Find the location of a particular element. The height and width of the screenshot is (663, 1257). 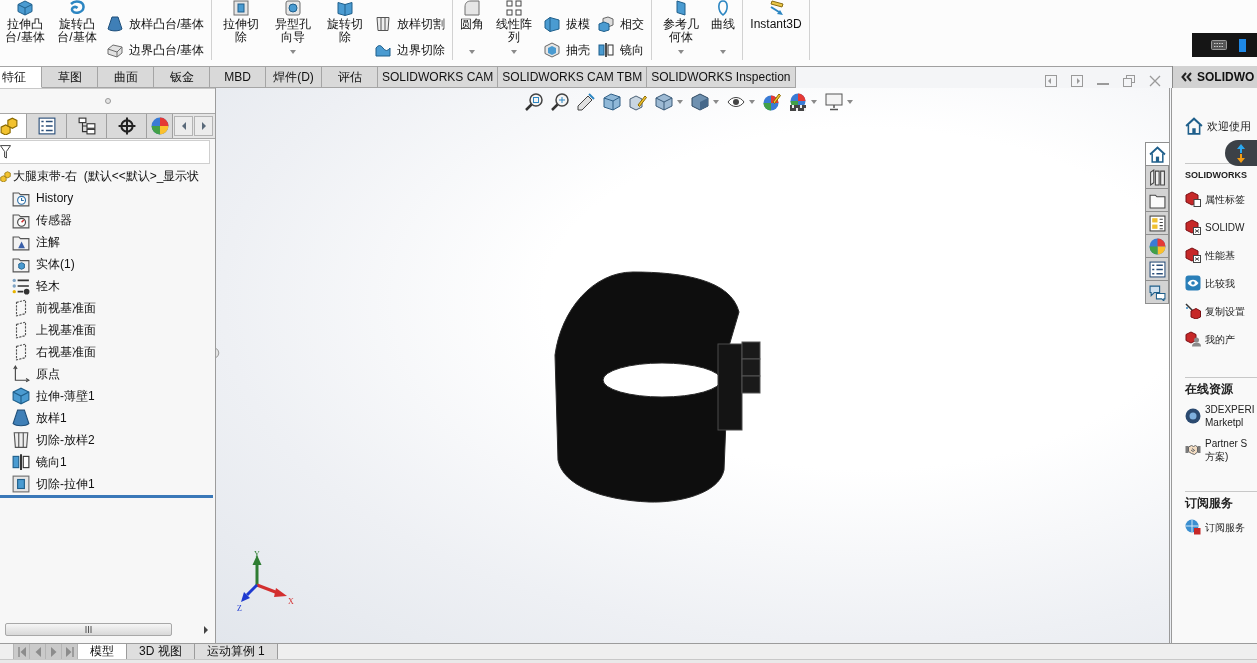

ribbon-button: 旋转凸台/基体 is located at coordinates (77, 30).